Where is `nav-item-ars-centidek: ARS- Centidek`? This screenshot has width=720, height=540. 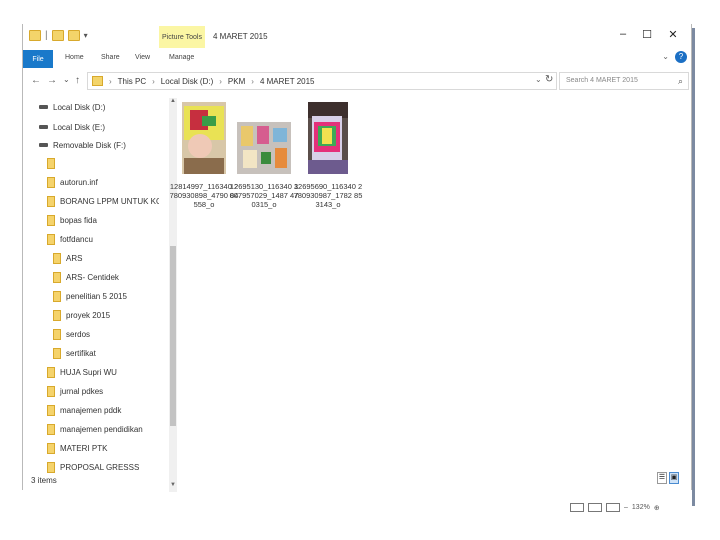 nav-item-ars-centidek: ARS- Centidek is located at coordinates (86, 277).